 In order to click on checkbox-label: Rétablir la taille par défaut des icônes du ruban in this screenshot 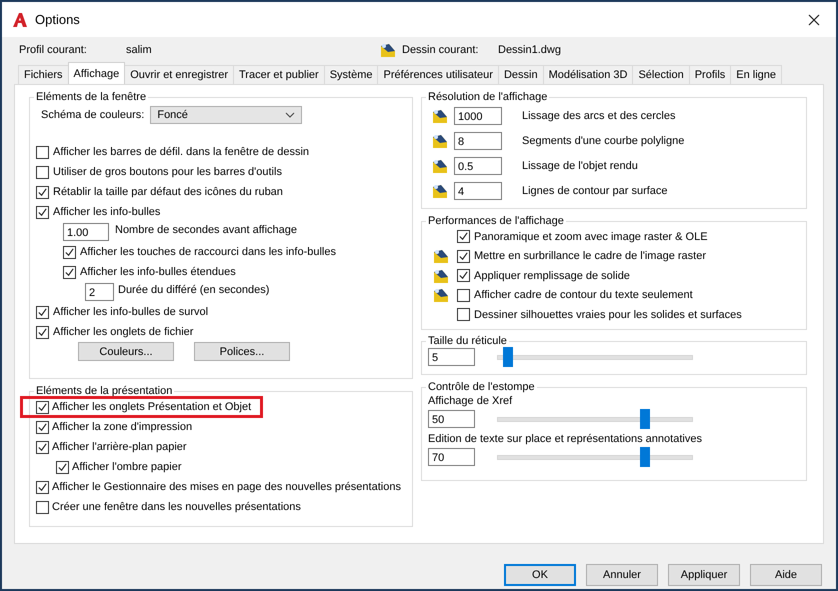, I will do `click(168, 192)`.